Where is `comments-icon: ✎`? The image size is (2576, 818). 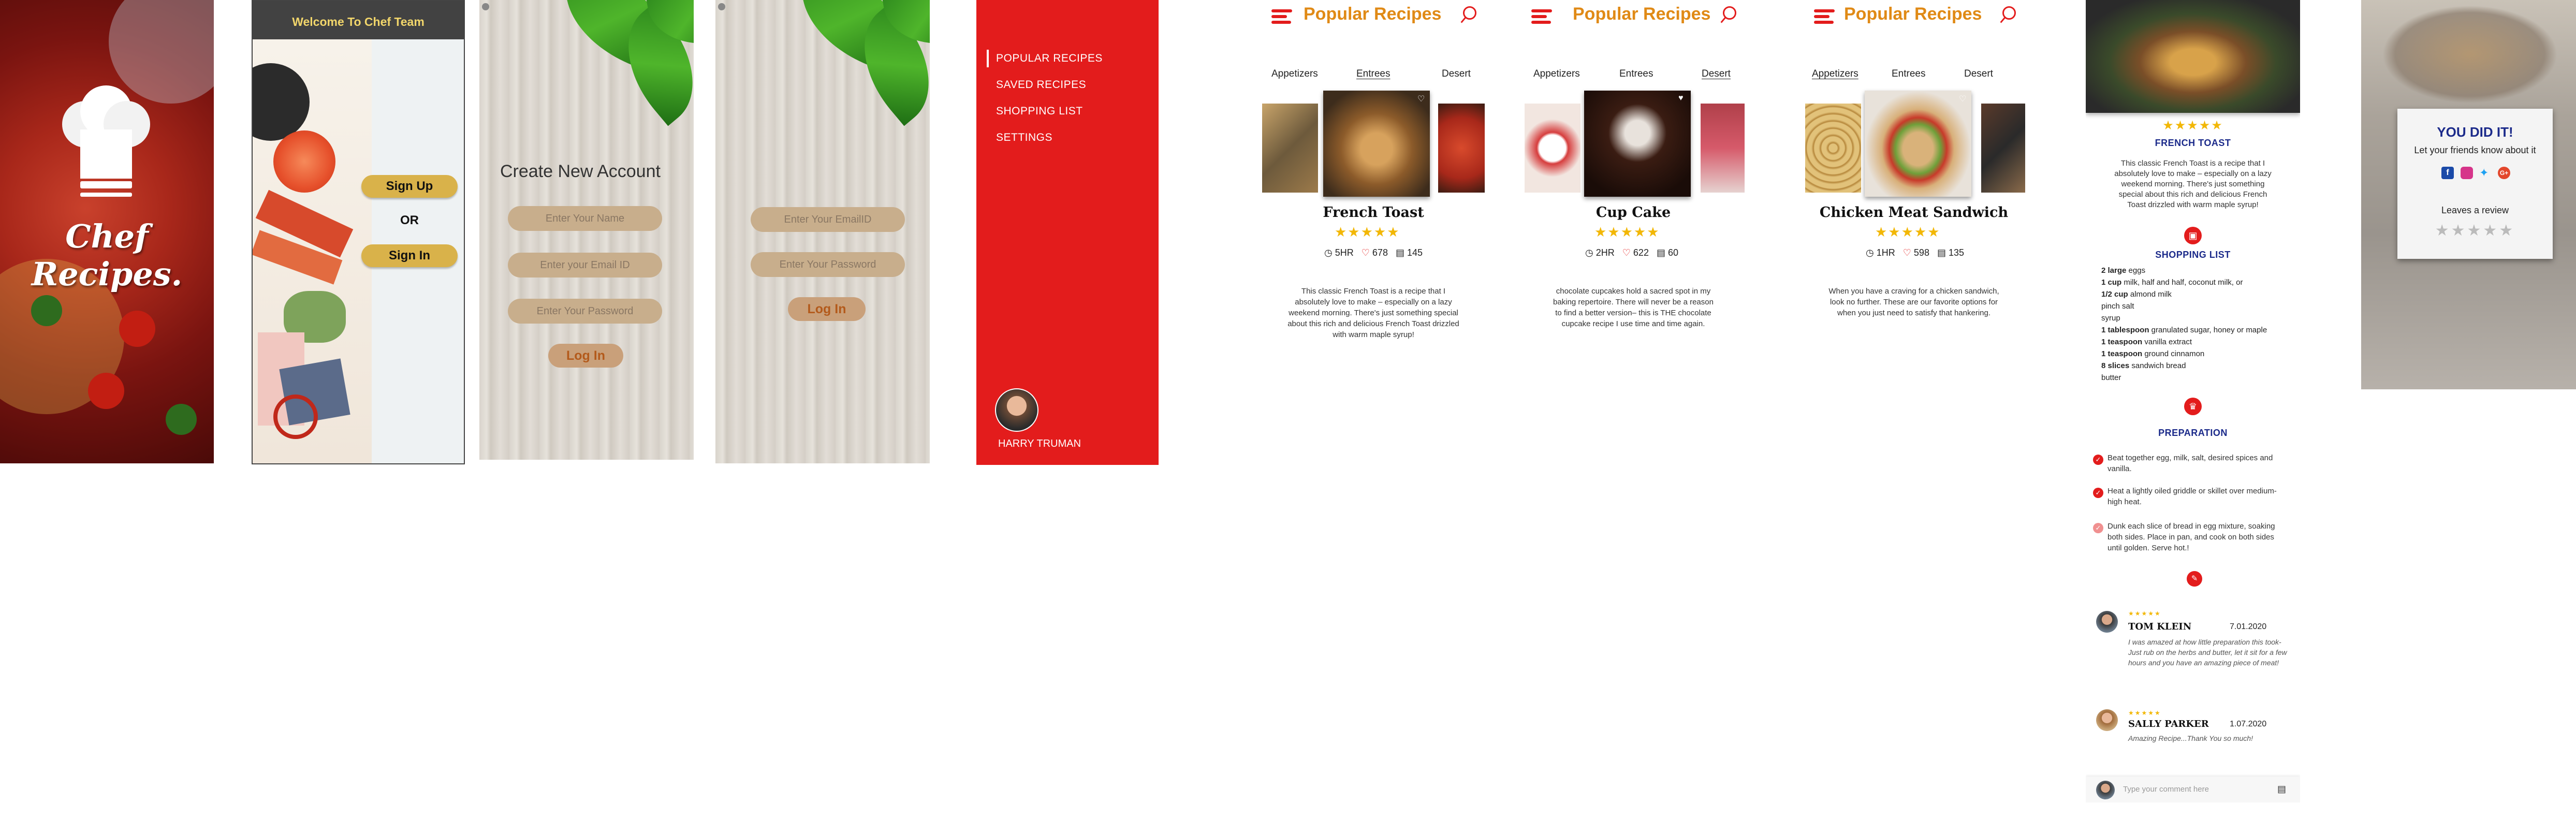 comments-icon: ✎ is located at coordinates (2194, 579).